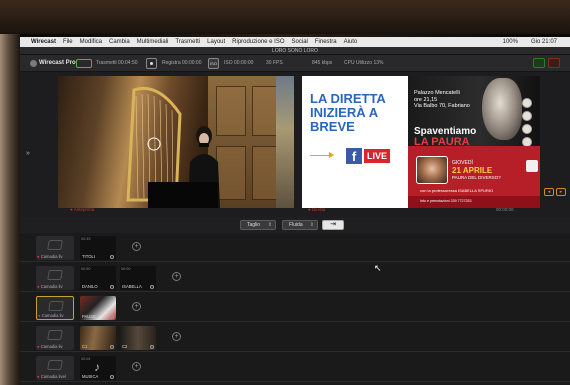 The width and height of the screenshot is (570, 385). Describe the element at coordinates (554, 63) in the screenshot. I see `red-control-button` at that location.